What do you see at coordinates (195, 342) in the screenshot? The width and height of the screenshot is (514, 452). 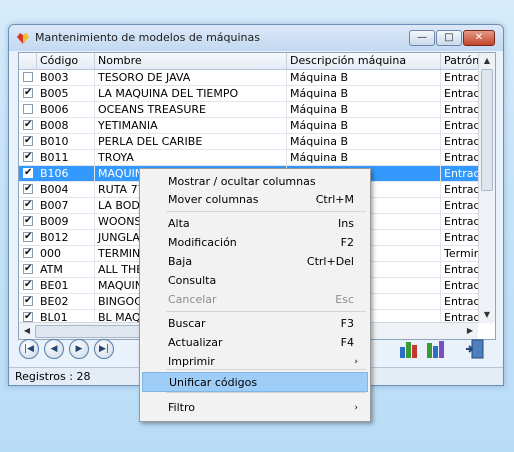 I see `menu-item-label: Actualizar` at bounding box center [195, 342].